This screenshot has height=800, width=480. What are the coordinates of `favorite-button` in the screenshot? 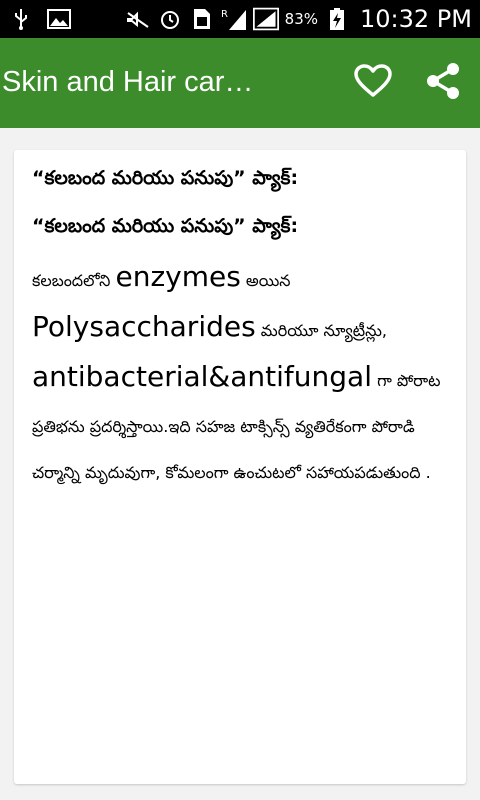 It's located at (373, 83).